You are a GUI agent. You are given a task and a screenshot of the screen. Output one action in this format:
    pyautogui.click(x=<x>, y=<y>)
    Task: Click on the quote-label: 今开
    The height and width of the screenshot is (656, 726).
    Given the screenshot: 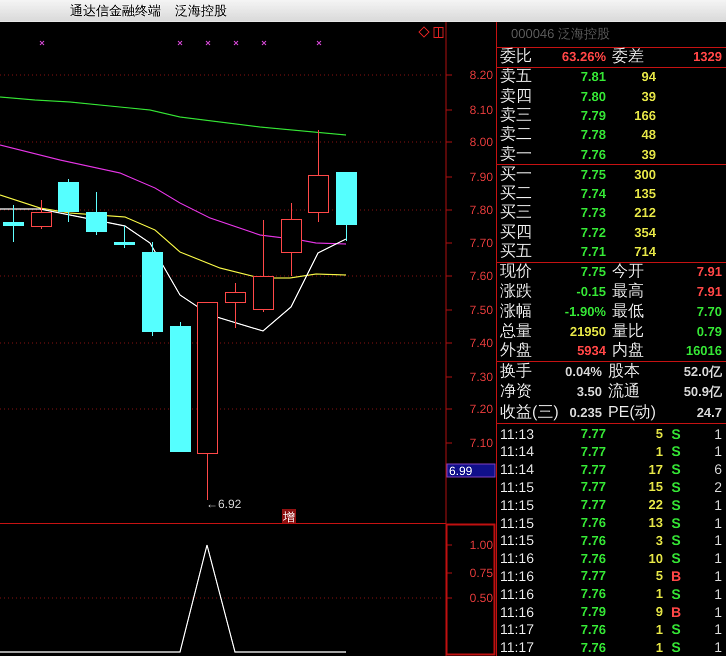 What is the action you would take?
    pyautogui.click(x=628, y=272)
    